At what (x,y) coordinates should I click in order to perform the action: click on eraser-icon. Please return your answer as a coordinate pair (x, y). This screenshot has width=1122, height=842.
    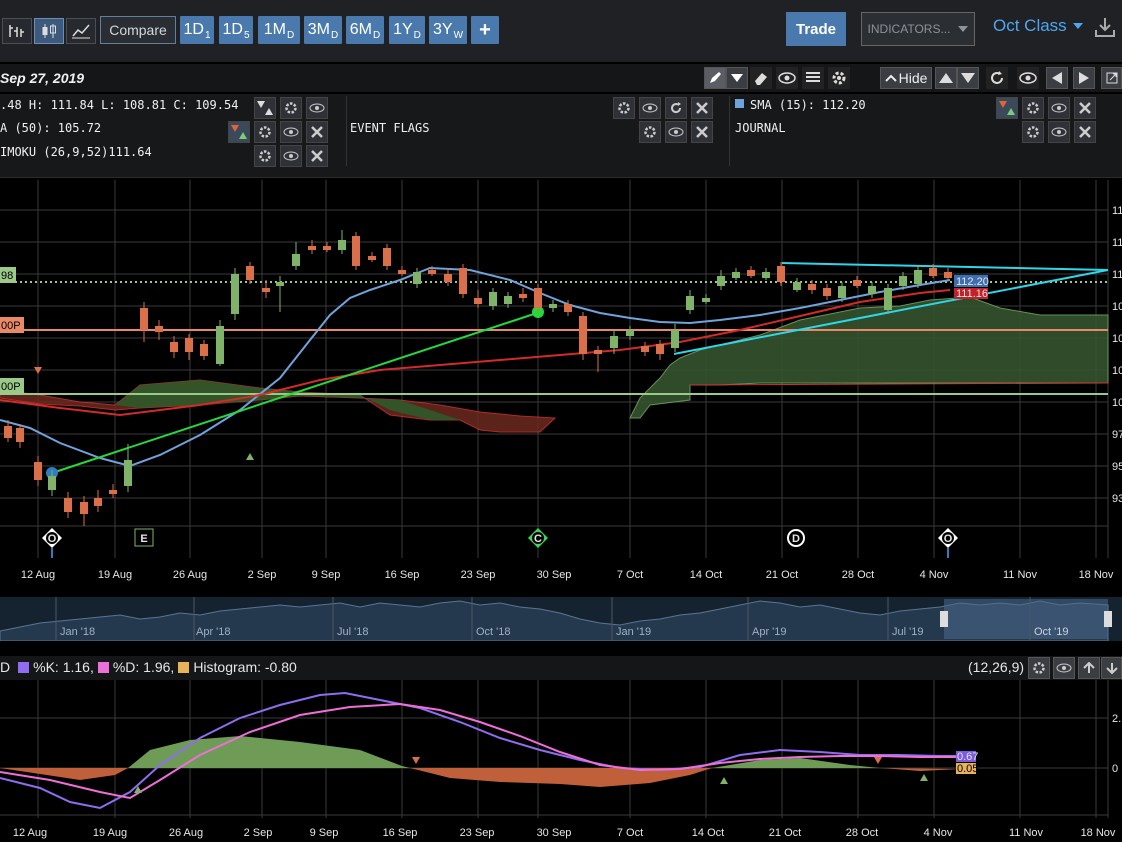
    Looking at the image, I should click on (761, 78).